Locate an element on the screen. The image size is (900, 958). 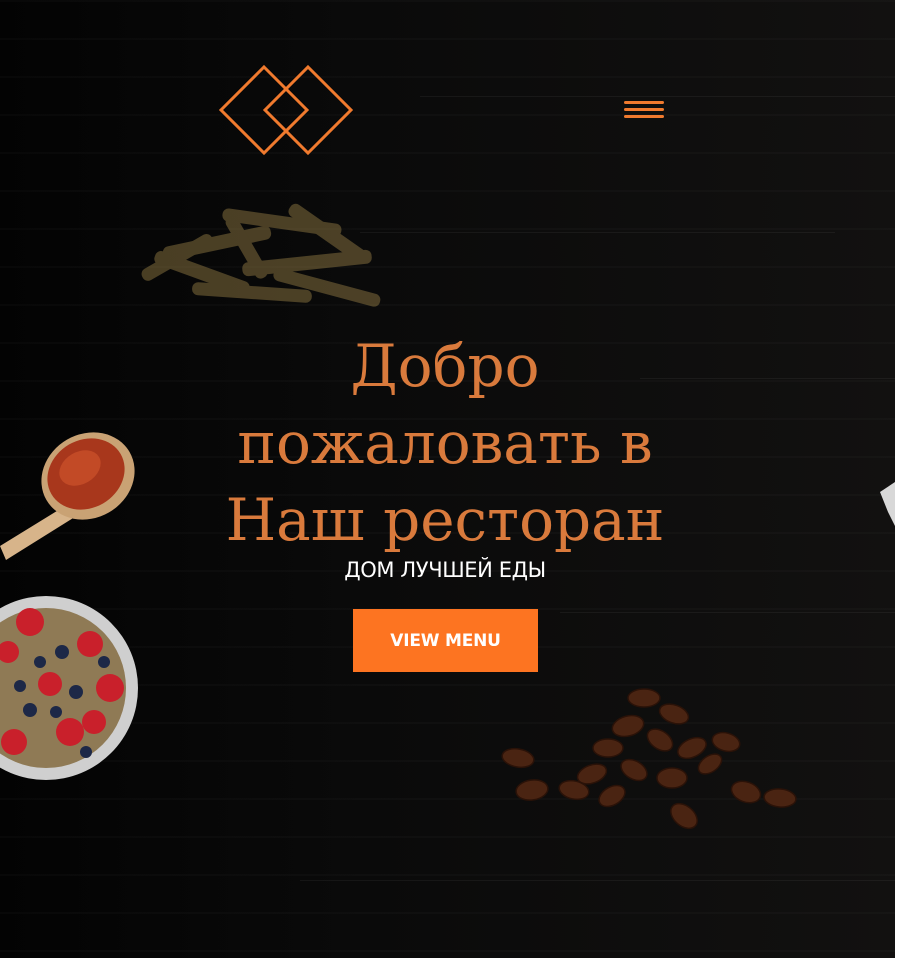
spice-spoon-image is located at coordinates (67, 496).